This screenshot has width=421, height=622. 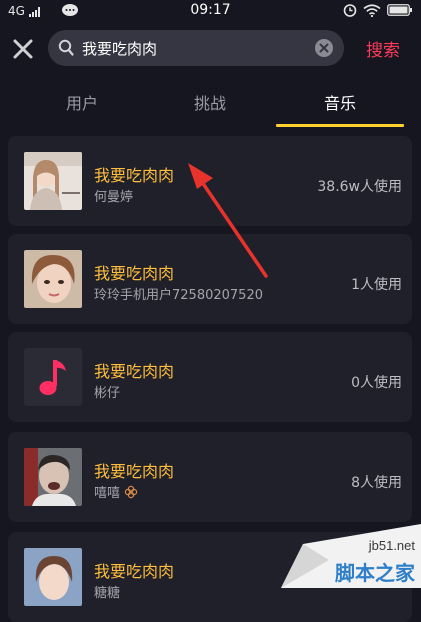 I want to click on watermark-domain: jb51.net, so click(x=391, y=545).